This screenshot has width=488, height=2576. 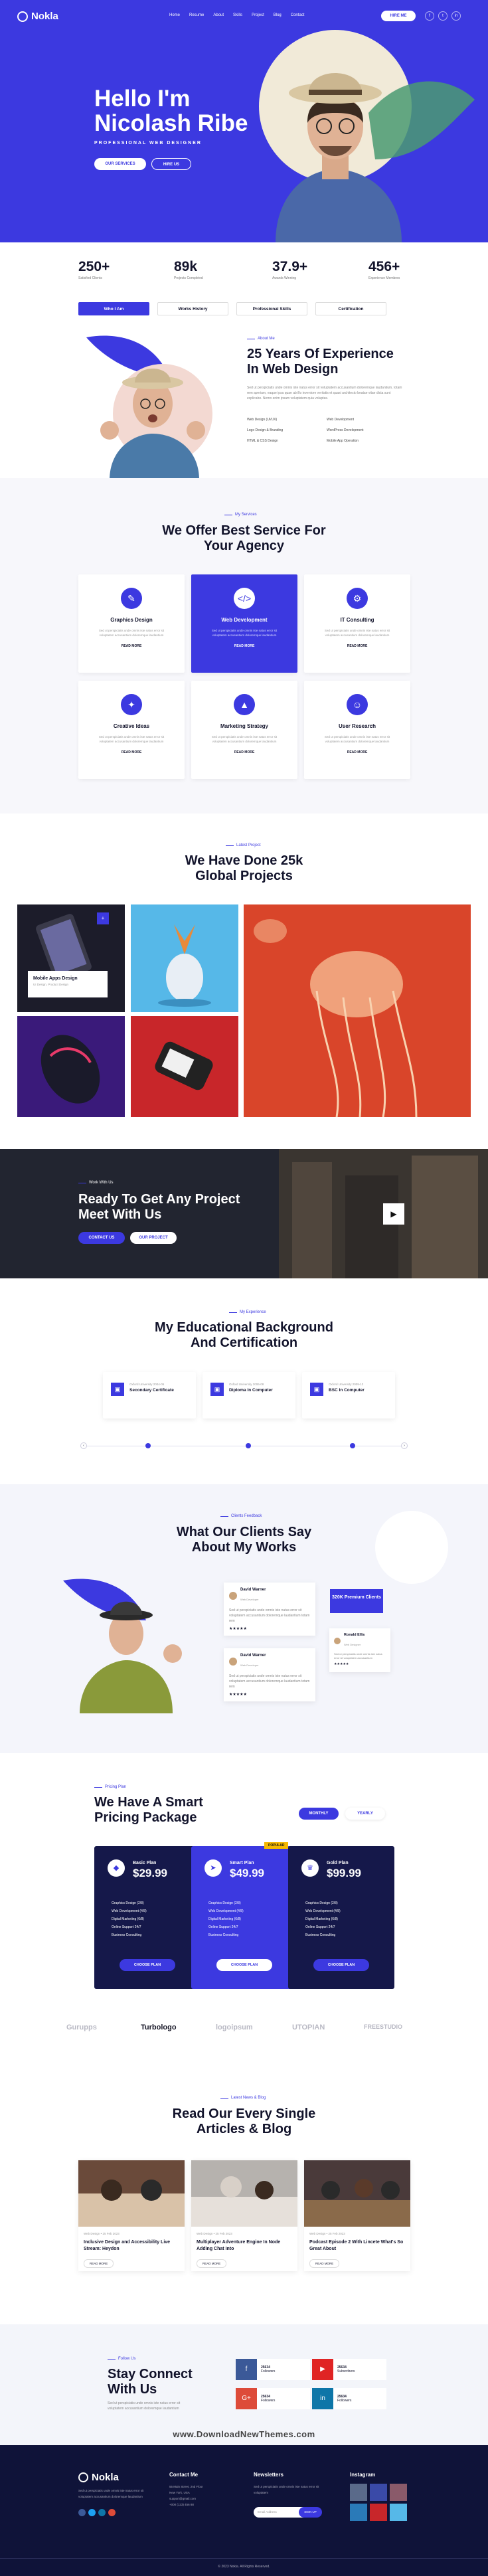 What do you see at coordinates (184, 1066) in the screenshot?
I see `project-device` at bounding box center [184, 1066].